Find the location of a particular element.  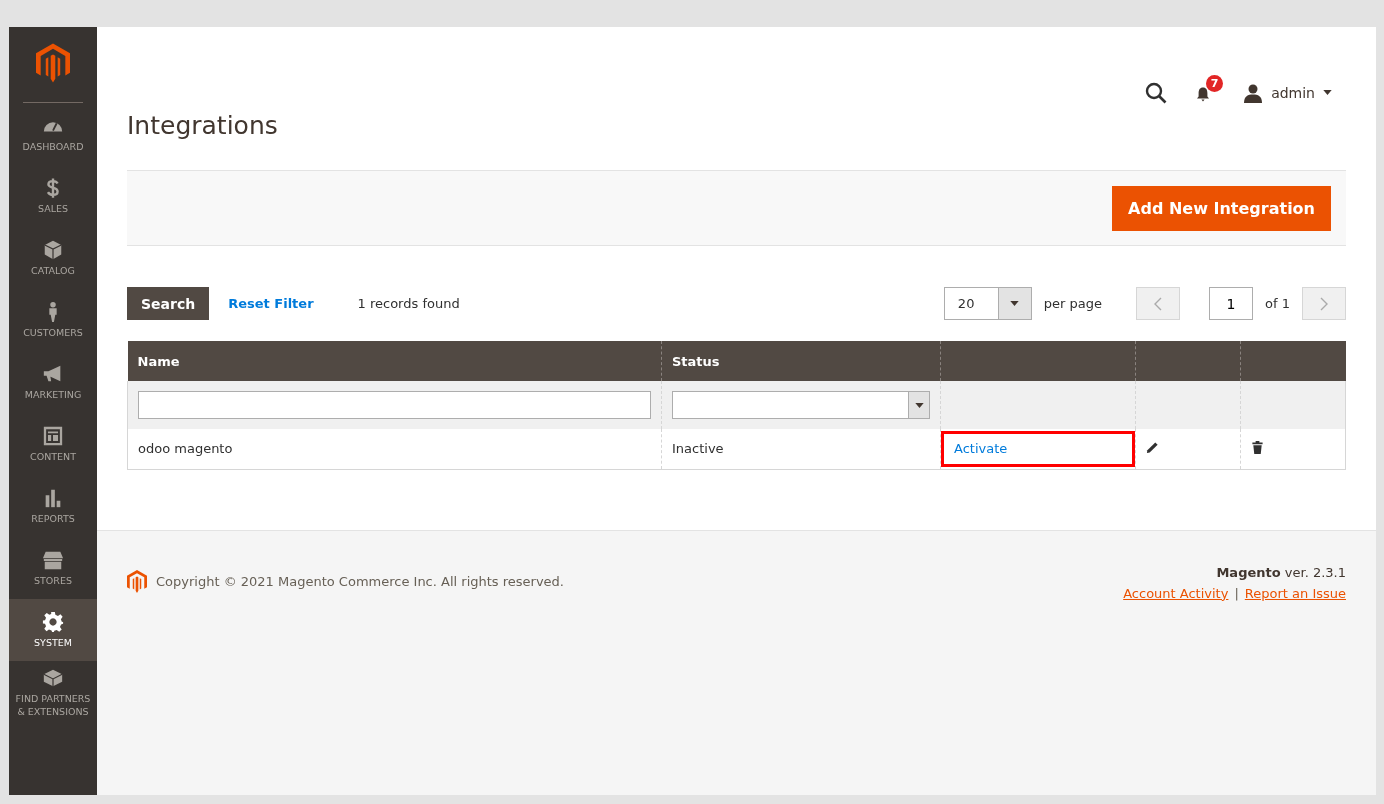

column-header: Name is located at coordinates (394, 361).